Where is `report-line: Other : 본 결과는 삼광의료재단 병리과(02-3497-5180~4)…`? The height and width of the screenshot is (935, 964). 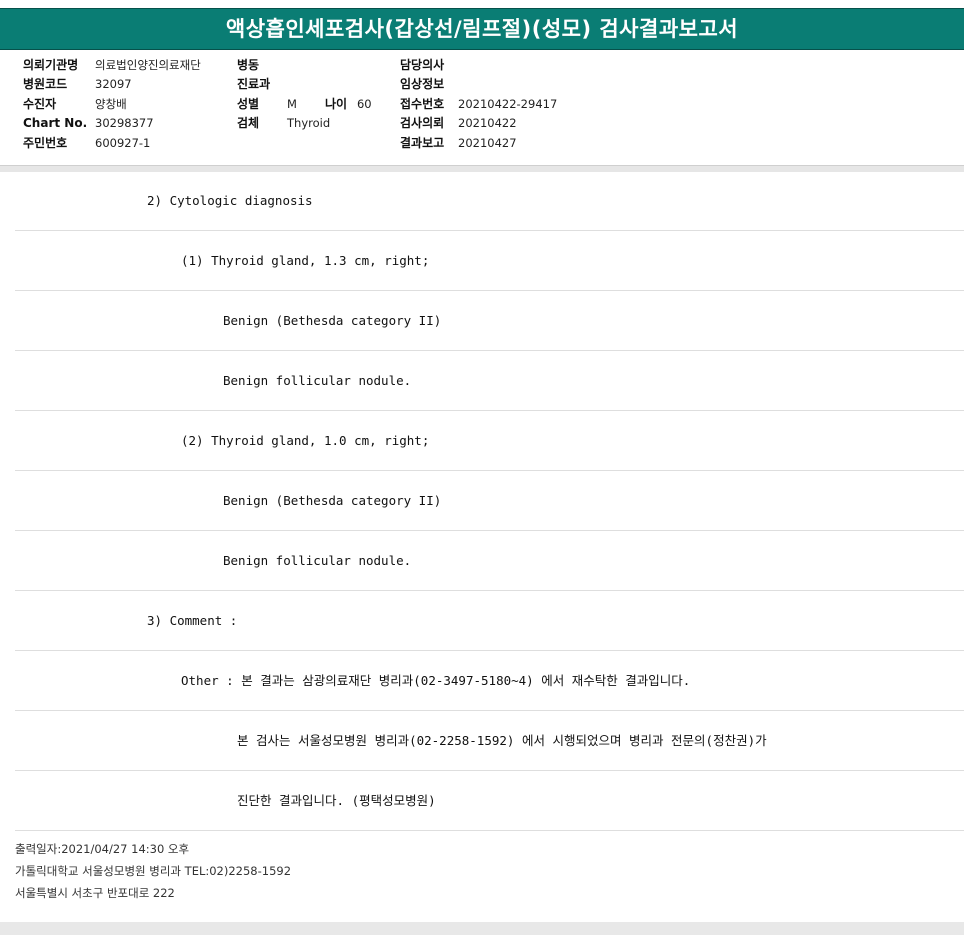
report-line: Other : 본 결과는 삼광의료재단 병리과(02-3497-5180~4)… is located at coordinates (489, 681).